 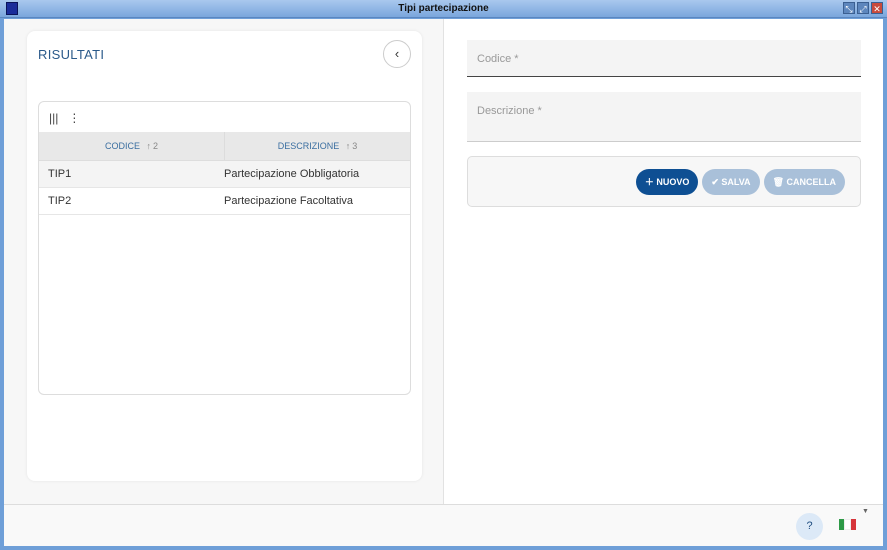 What do you see at coordinates (289, 201) in the screenshot?
I see `cell-descrizione: Partecipazione Facoltativa` at bounding box center [289, 201].